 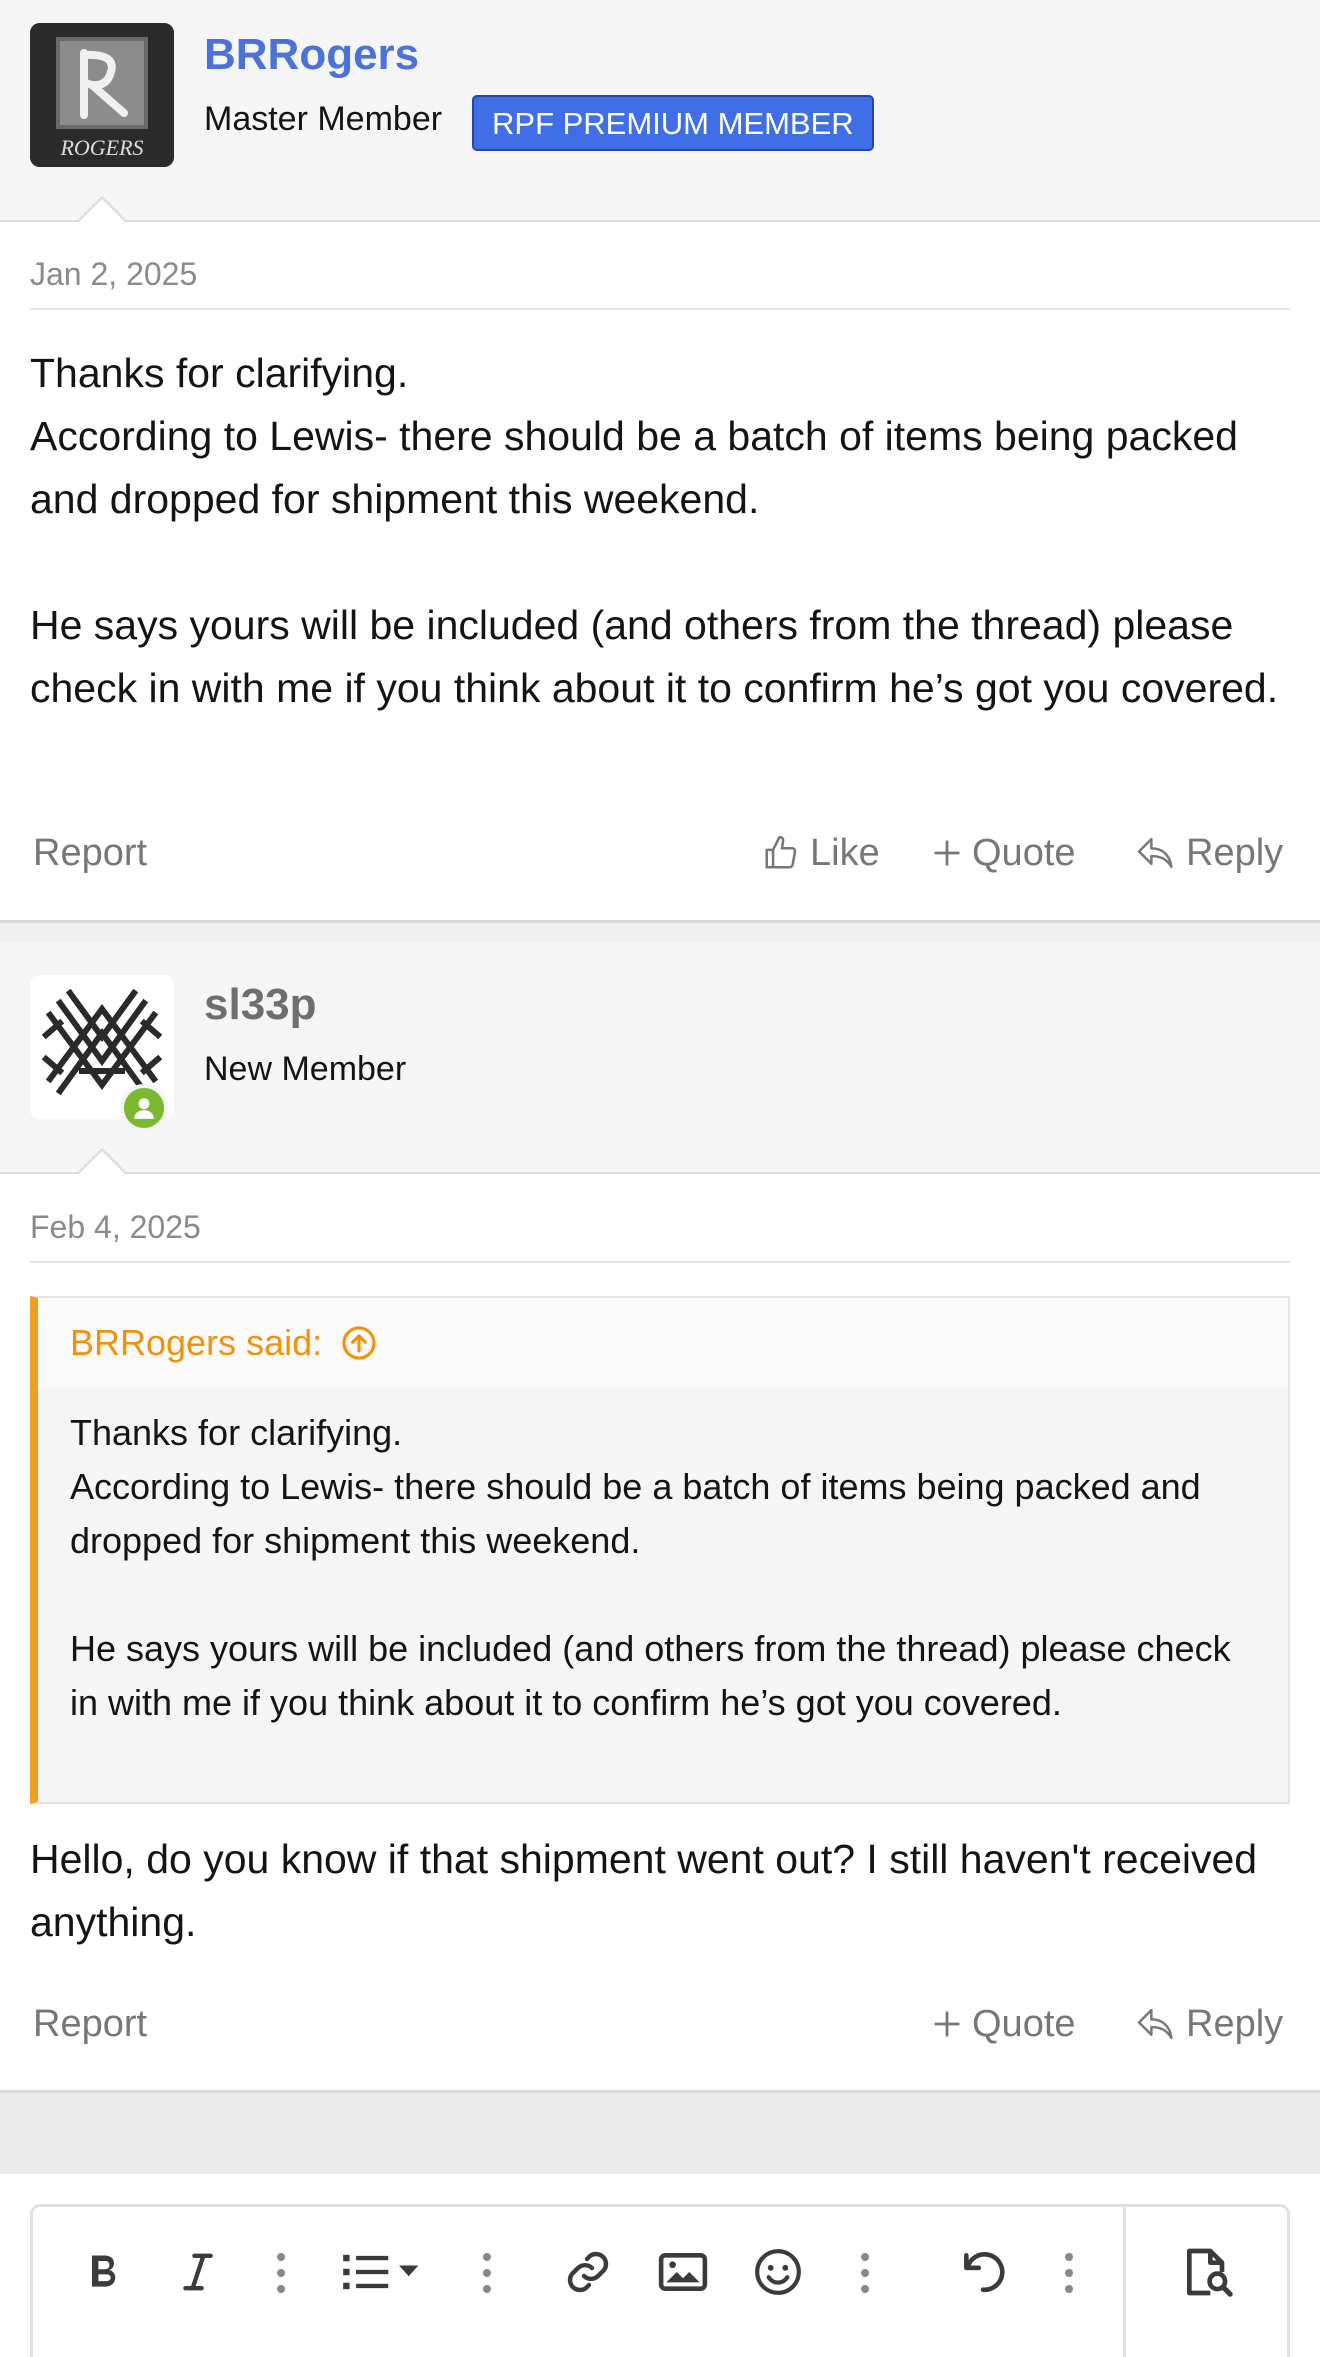 What do you see at coordinates (311, 55) in the screenshot?
I see `author-name: BRRogers` at bounding box center [311, 55].